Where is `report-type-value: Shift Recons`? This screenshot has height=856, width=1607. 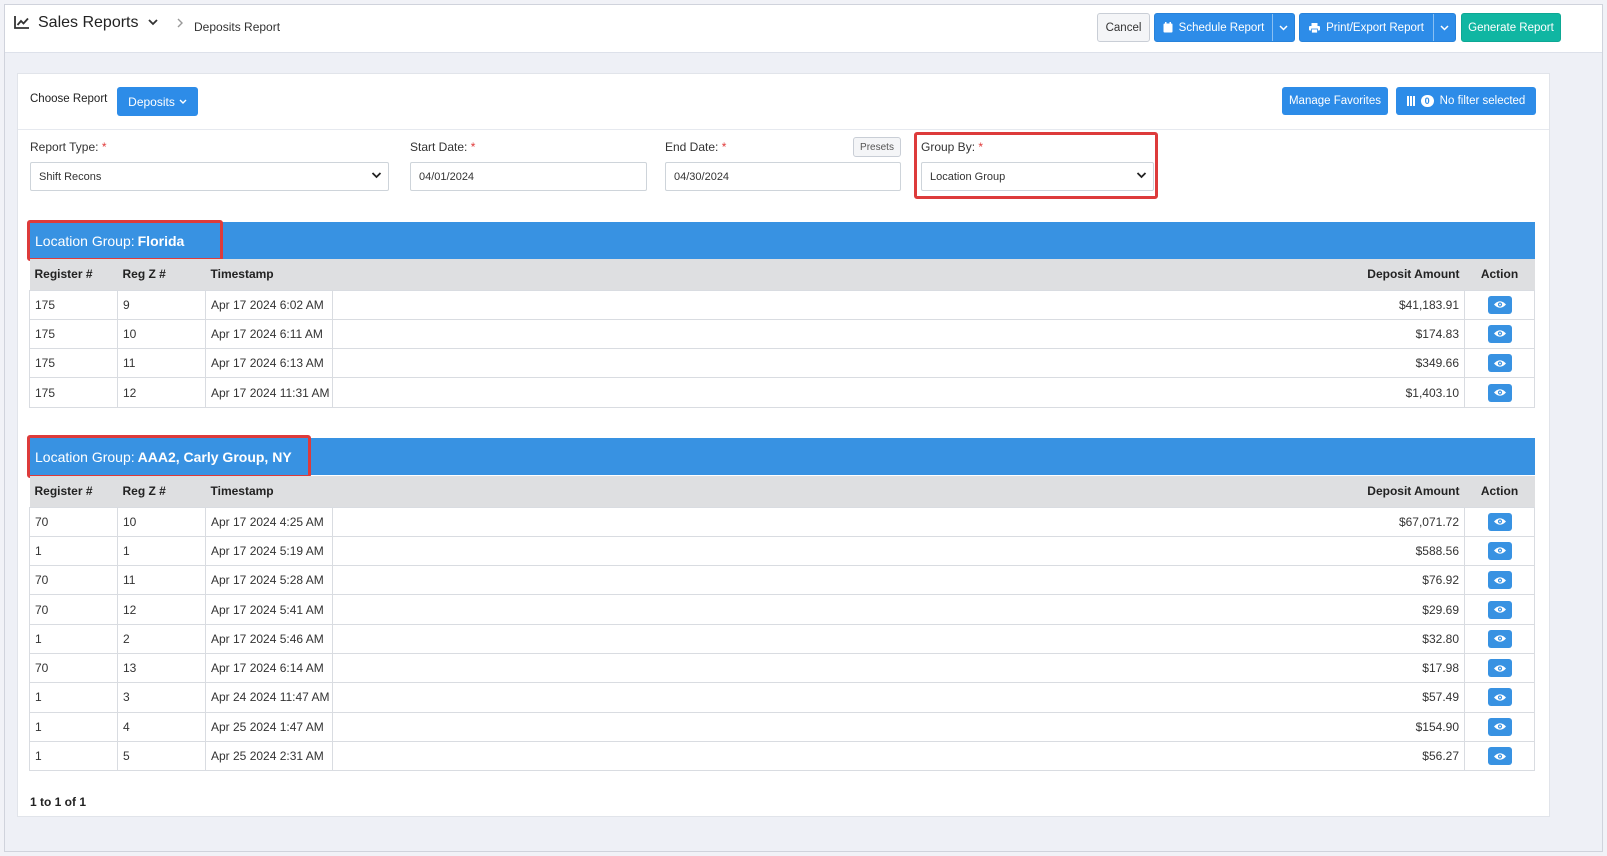
report-type-value: Shift Recons is located at coordinates (70, 176).